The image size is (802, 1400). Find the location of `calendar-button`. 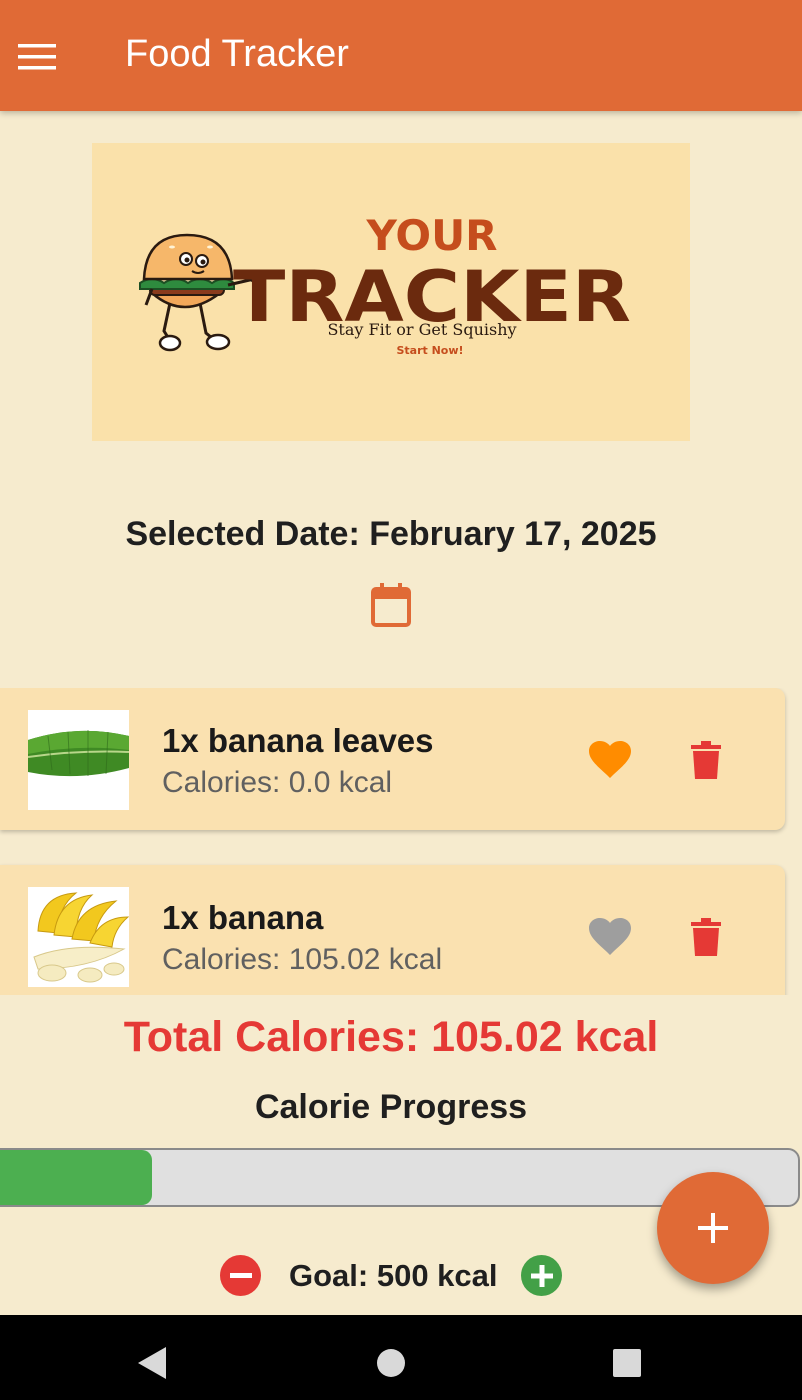

calendar-button is located at coordinates (391, 605).